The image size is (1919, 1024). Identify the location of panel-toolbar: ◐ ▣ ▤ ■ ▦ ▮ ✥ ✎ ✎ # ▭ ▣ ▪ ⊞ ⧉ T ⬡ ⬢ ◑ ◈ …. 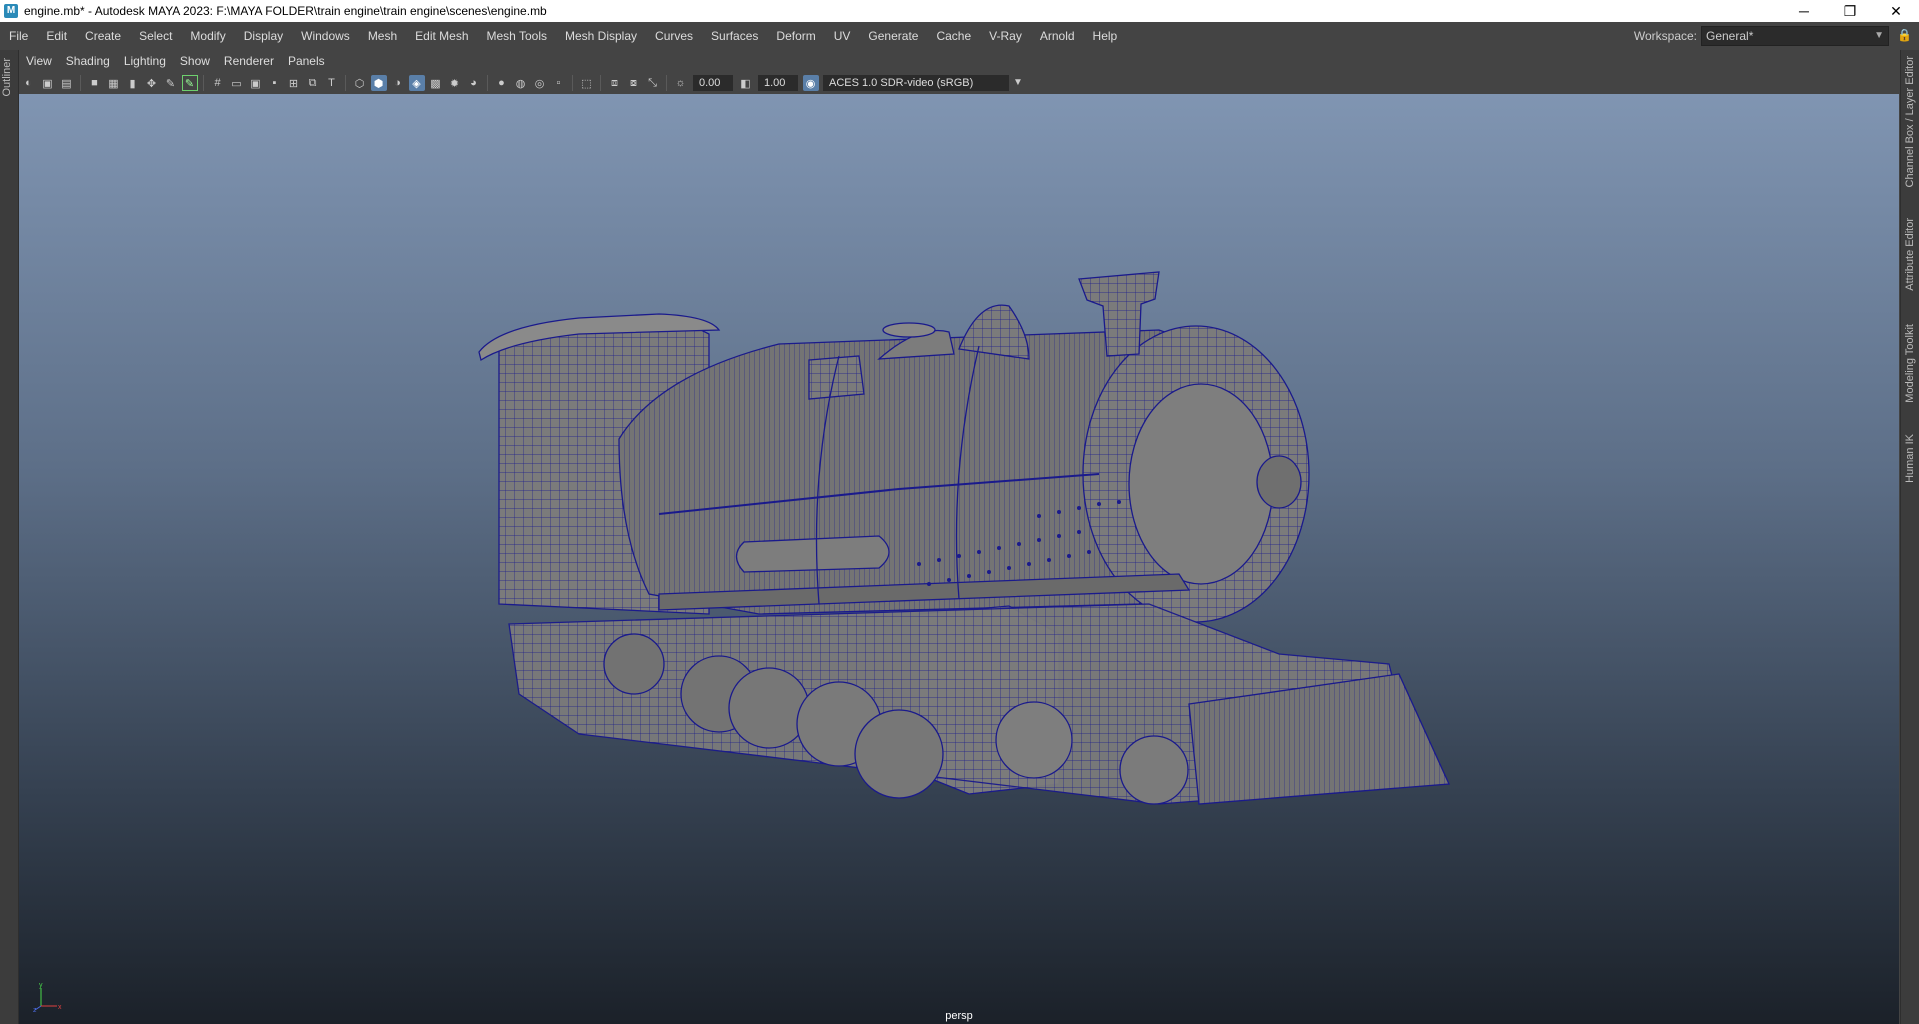
(959, 83).